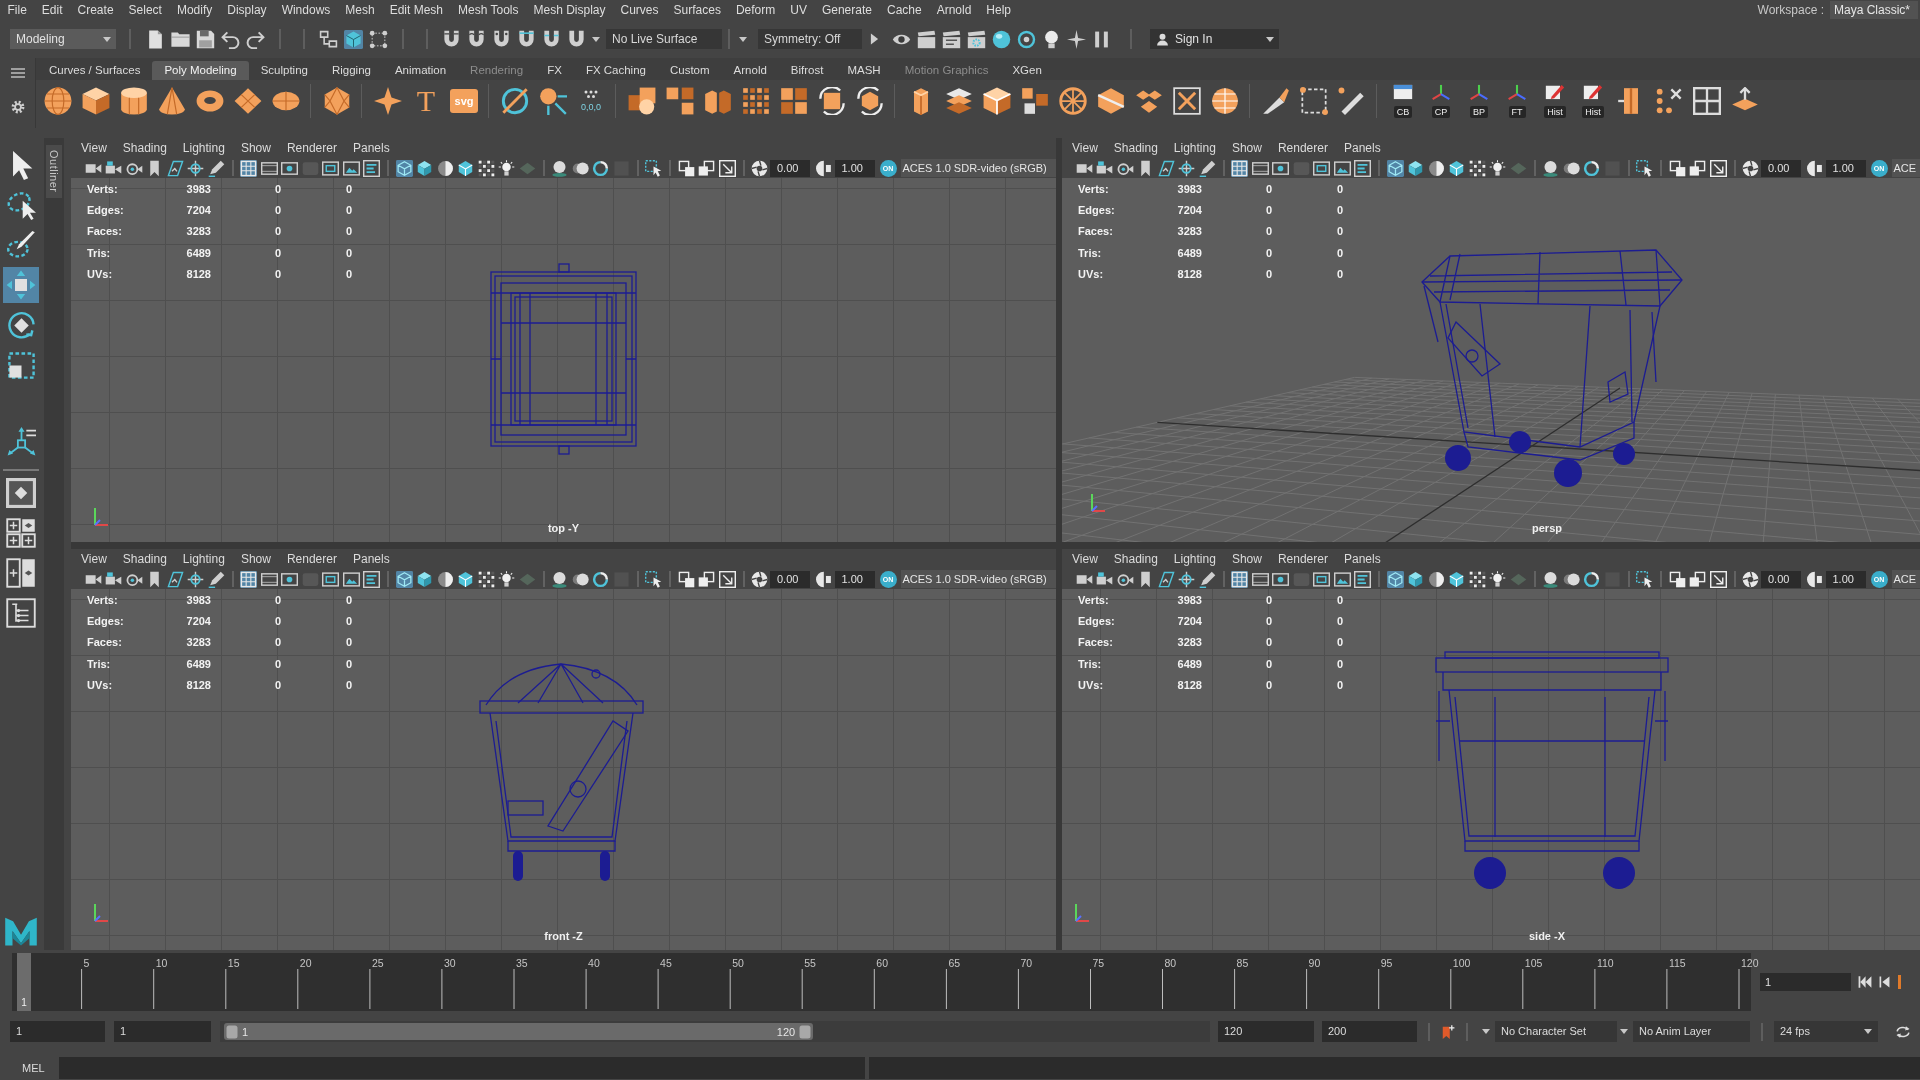 This screenshot has width=1920, height=1080. I want to click on shelf-tab: Arnold, so click(750, 70).